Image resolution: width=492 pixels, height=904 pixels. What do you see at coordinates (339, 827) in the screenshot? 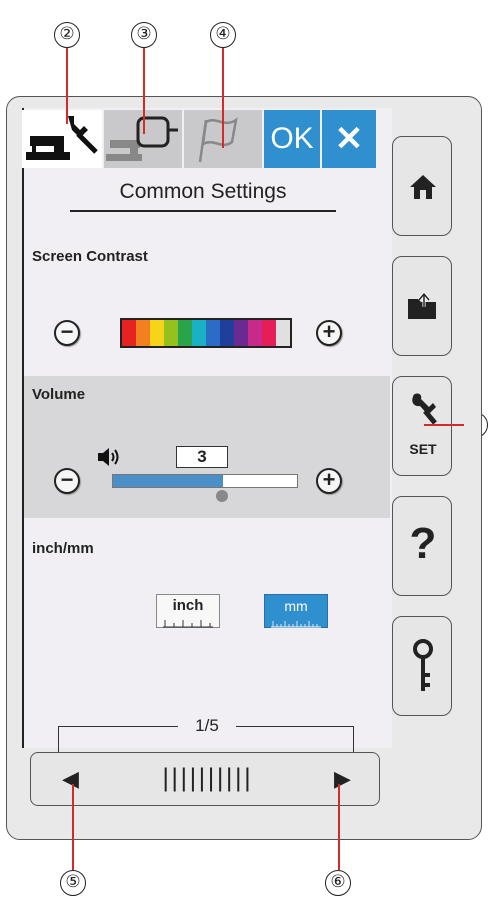
I see `callout-6-leader` at bounding box center [339, 827].